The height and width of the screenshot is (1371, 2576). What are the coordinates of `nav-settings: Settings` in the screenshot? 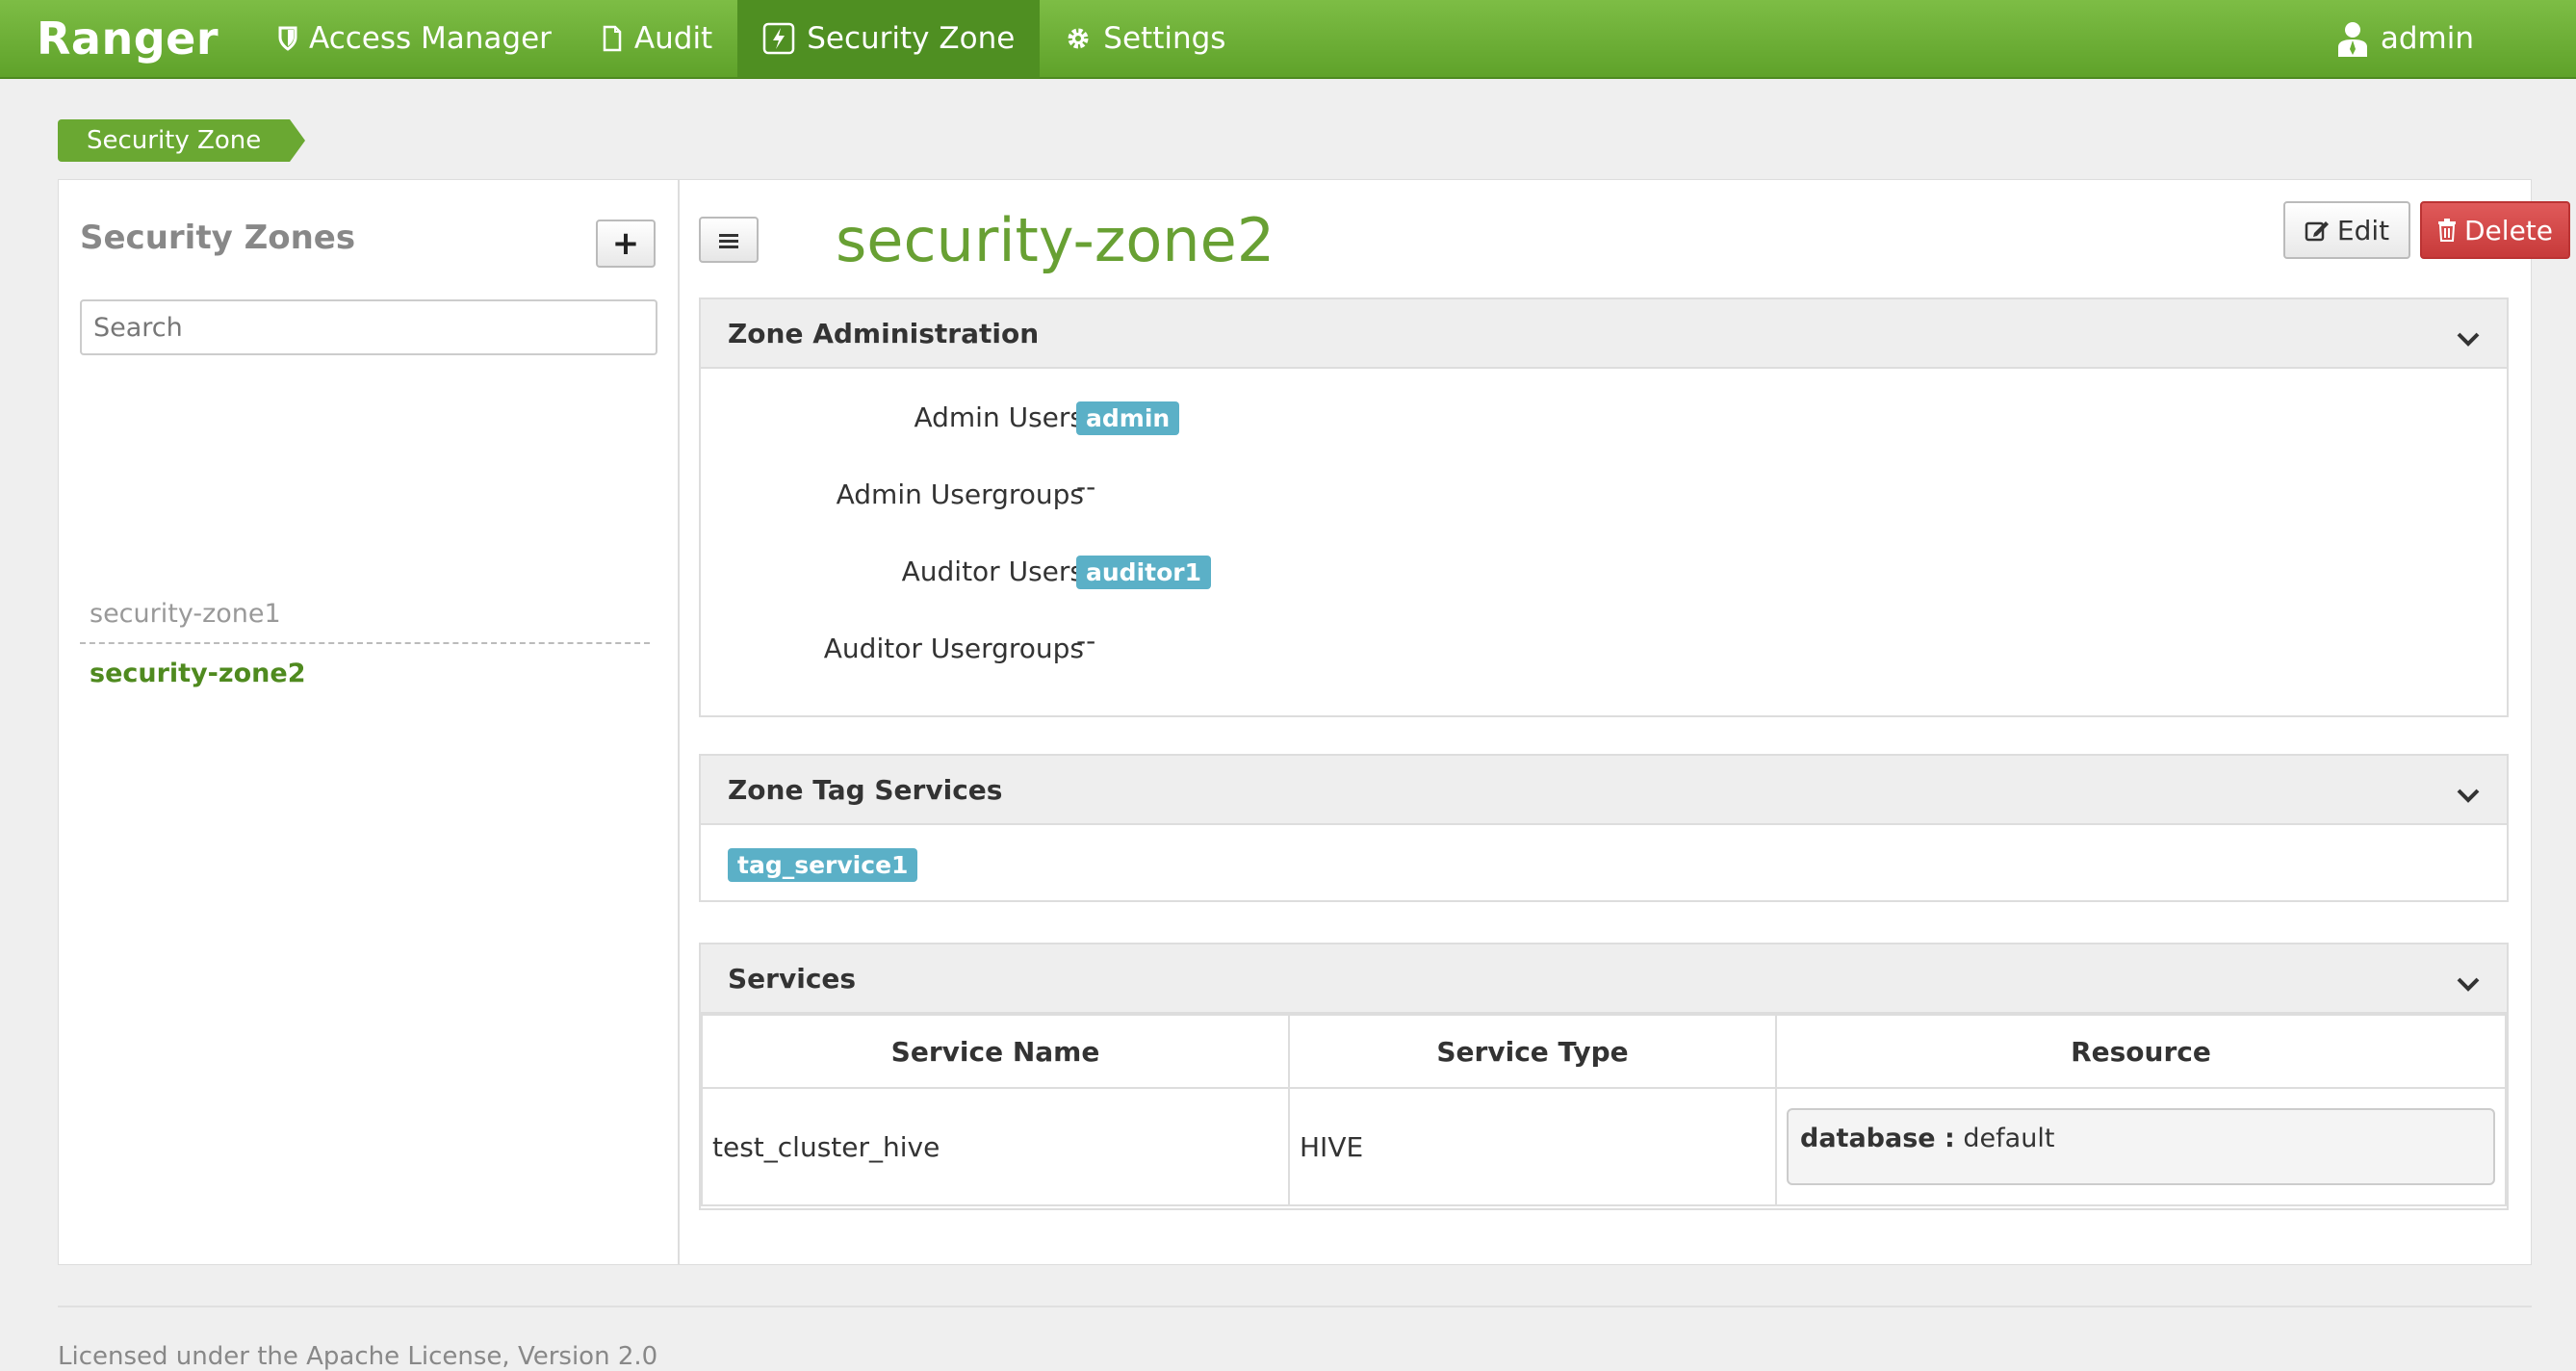 It's located at (1145, 38).